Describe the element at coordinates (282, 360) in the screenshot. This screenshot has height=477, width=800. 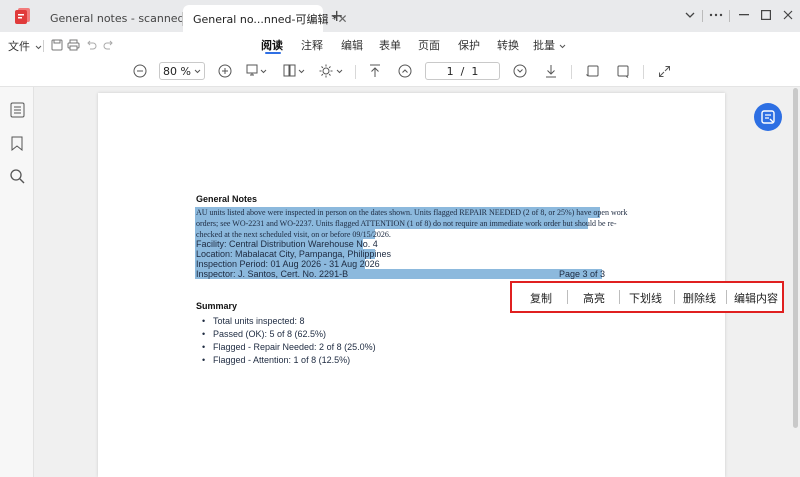
I see `summary-item: Flagged - Attention: 1 of 8 (12.5%)` at that location.